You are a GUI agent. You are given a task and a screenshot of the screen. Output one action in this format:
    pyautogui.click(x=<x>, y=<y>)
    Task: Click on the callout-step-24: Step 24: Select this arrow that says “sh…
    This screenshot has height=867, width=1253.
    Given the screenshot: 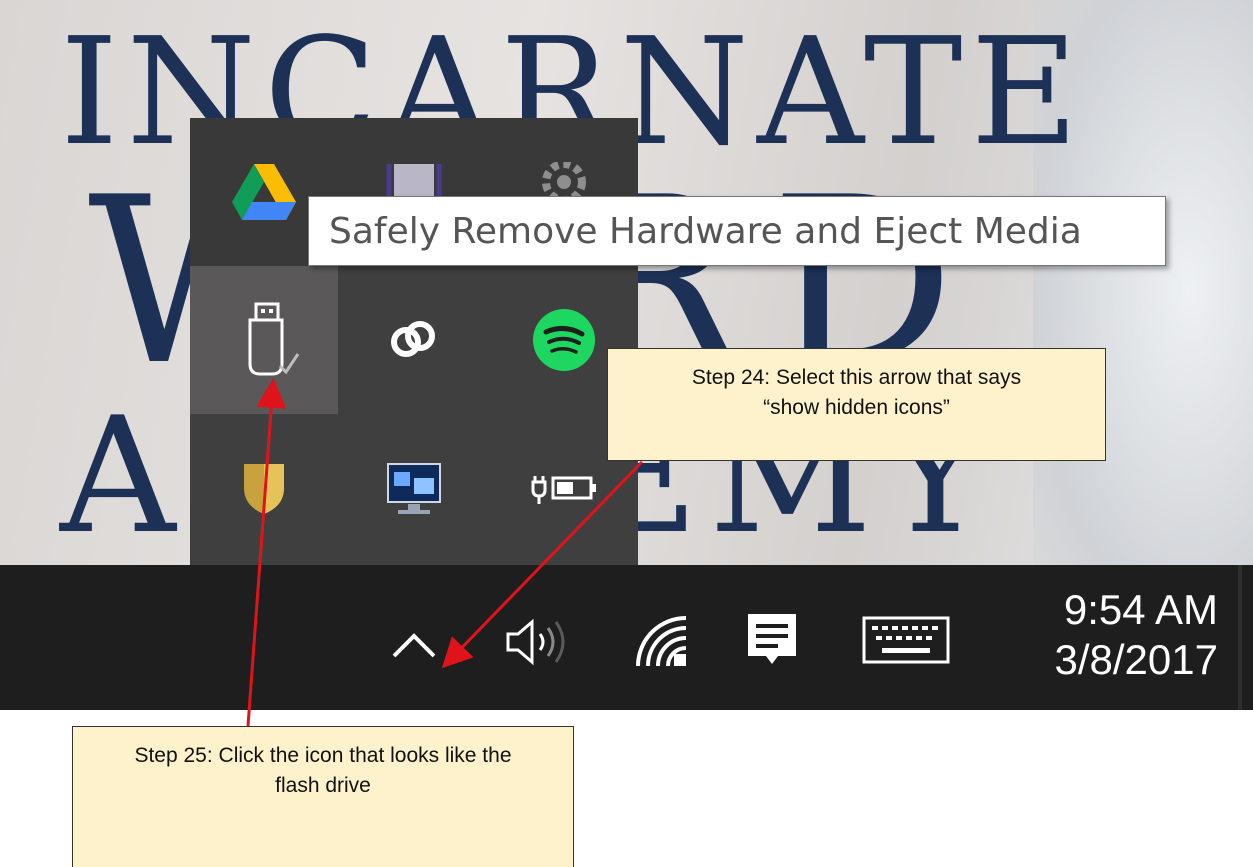 What is the action you would take?
    pyautogui.click(x=856, y=404)
    